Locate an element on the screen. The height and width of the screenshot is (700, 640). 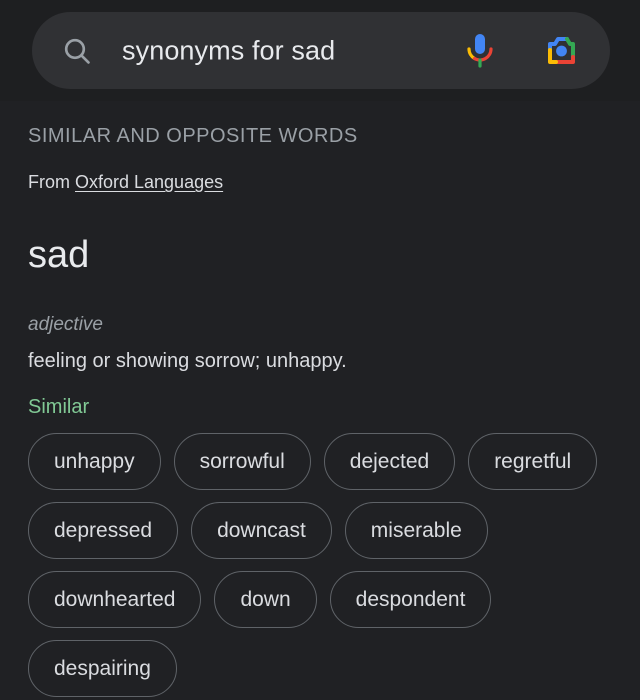
microphone-icon is located at coordinates (480, 51).